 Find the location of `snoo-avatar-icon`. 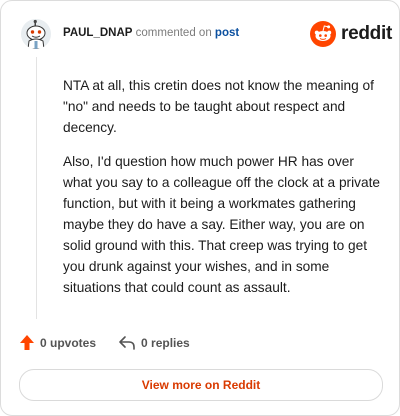

snoo-avatar-icon is located at coordinates (36, 34).